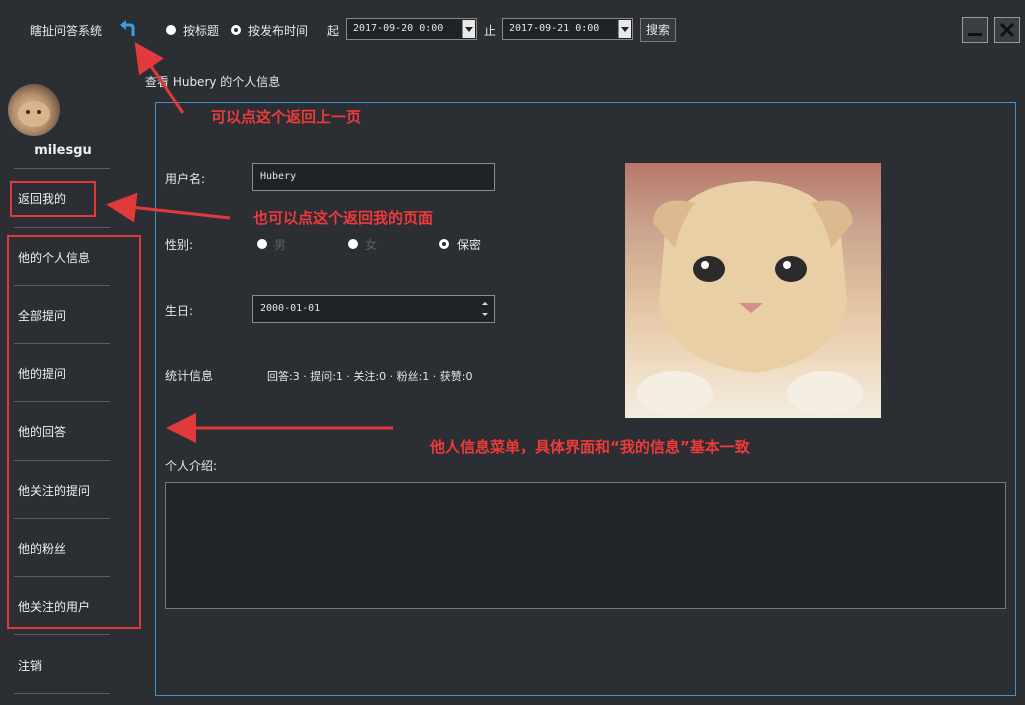  What do you see at coordinates (159, 78) in the screenshot?
I see `arrow-to-back` at bounding box center [159, 78].